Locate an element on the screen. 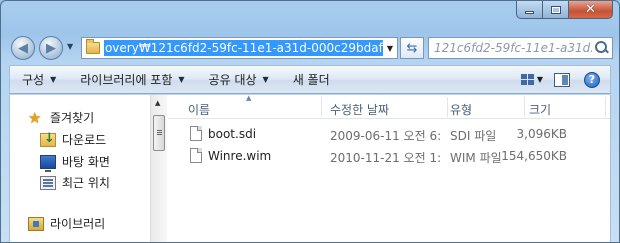 The height and width of the screenshot is (243, 620). minimize-icon is located at coordinates (529, 12).